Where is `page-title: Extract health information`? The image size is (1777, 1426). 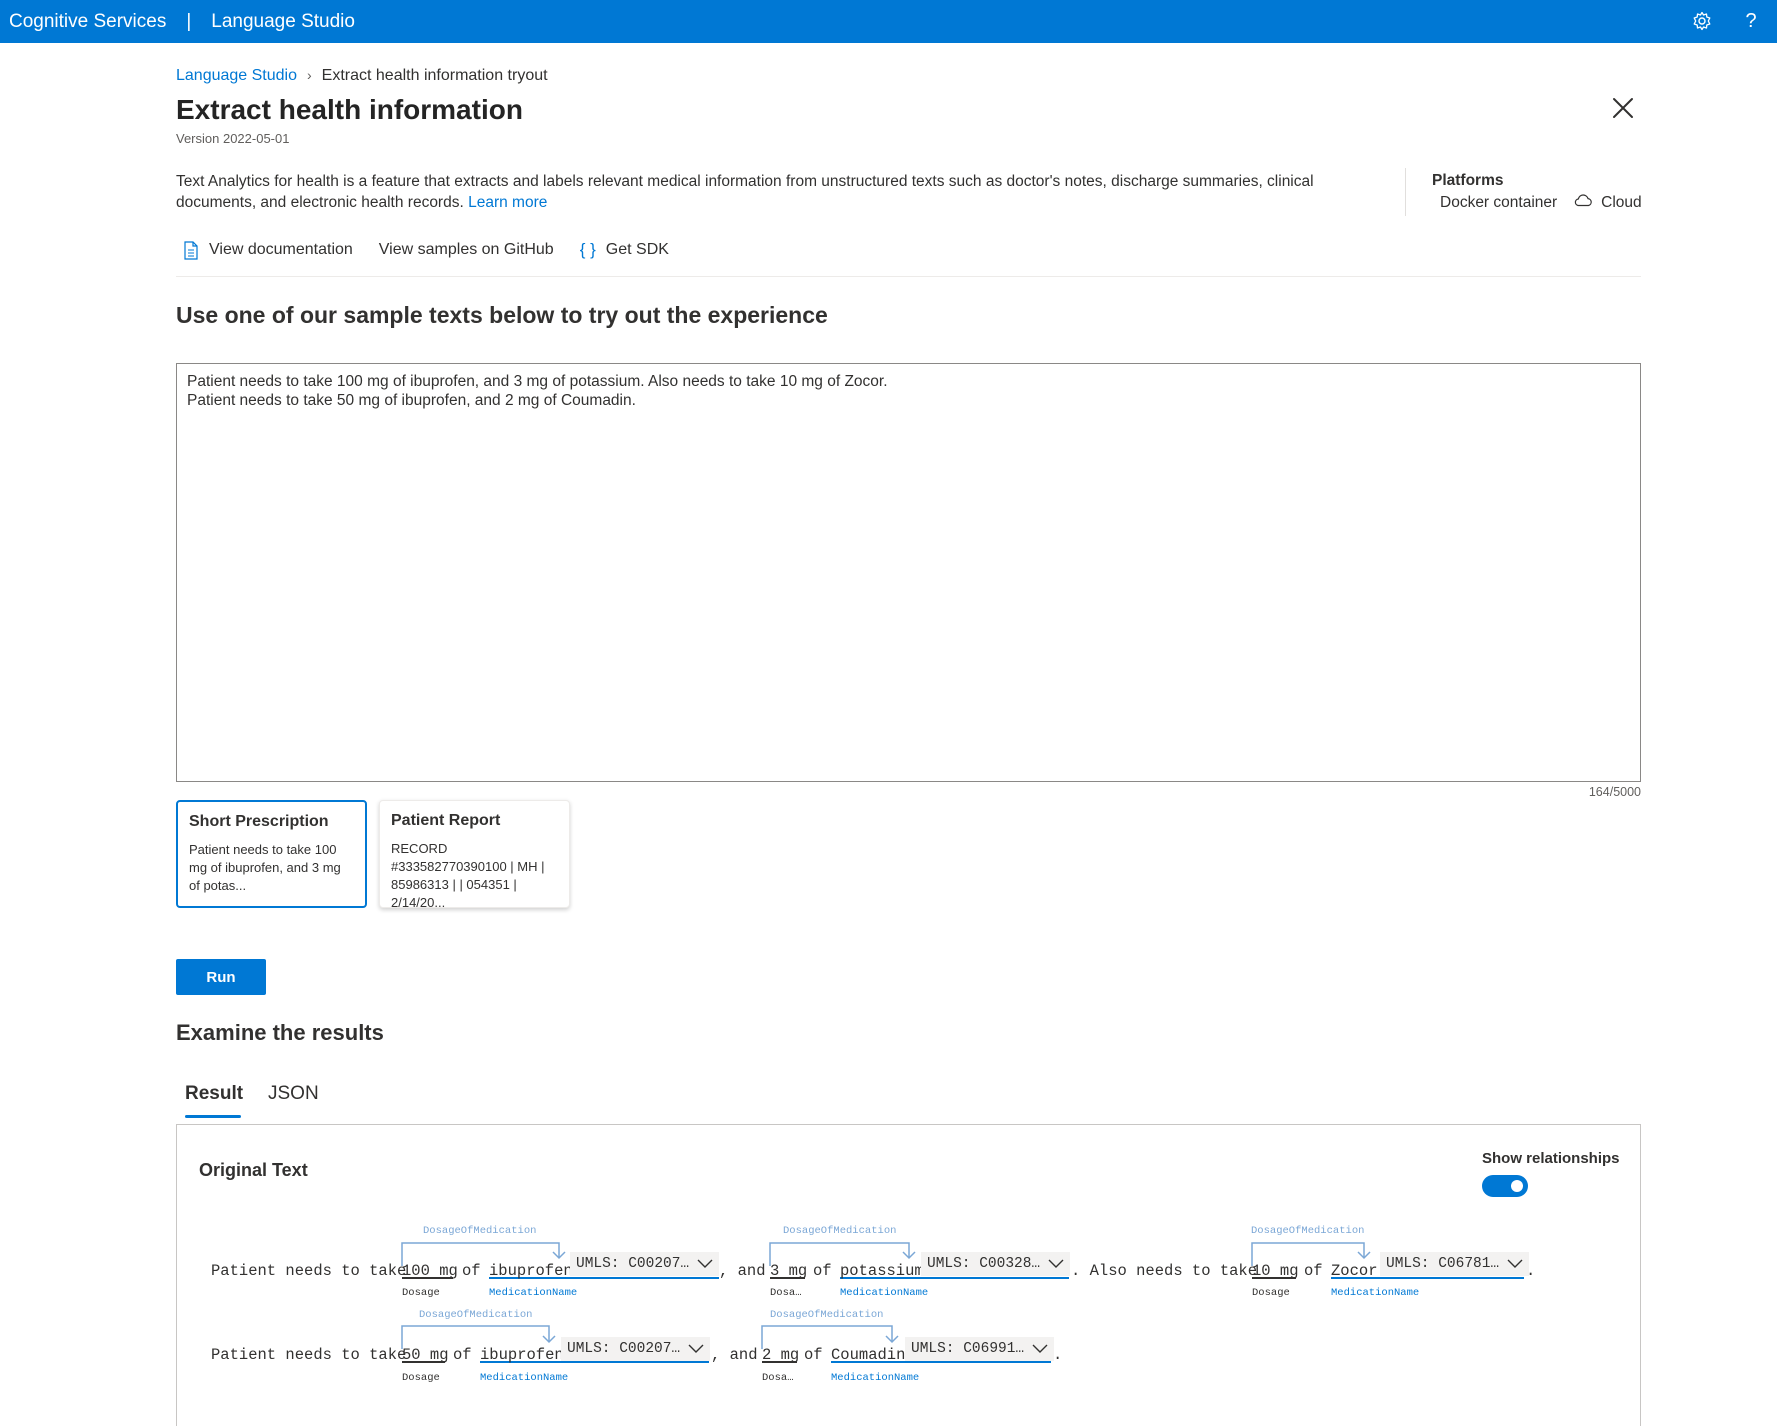 page-title: Extract health information is located at coordinates (349, 109).